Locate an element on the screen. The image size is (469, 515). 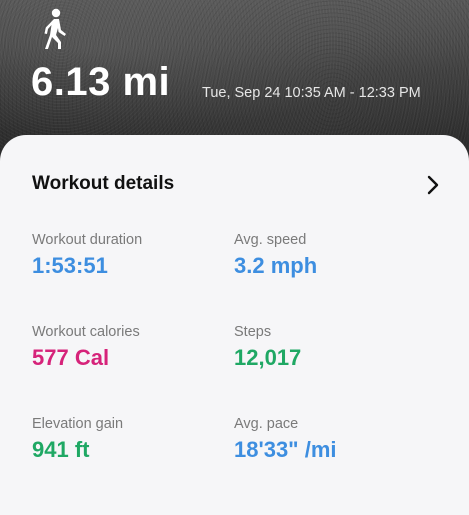
chevron-right-icon is located at coordinates (433, 185).